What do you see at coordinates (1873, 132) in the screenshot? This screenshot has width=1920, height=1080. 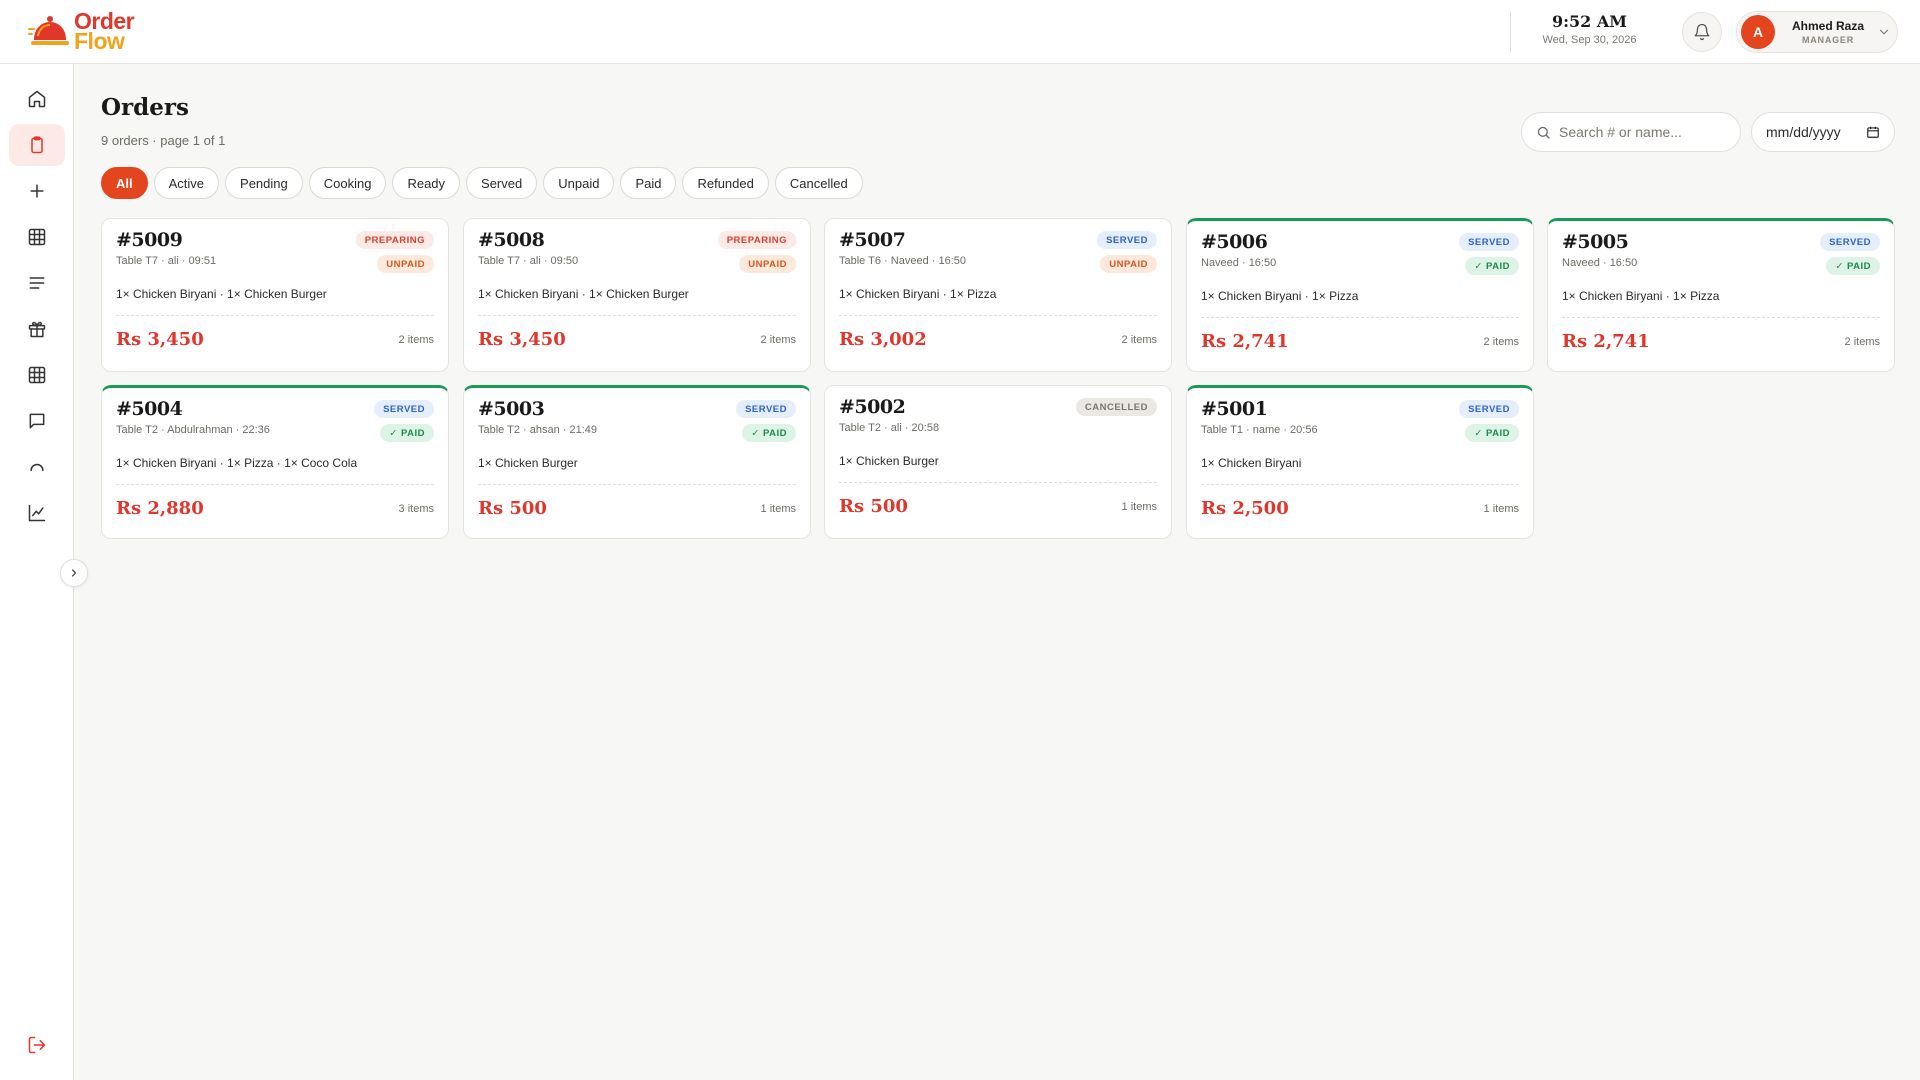 I see `calendar-icon` at bounding box center [1873, 132].